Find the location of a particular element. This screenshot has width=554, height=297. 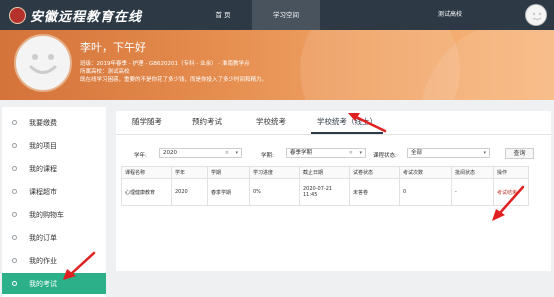

status-select-value: 全部 is located at coordinates (417, 153).